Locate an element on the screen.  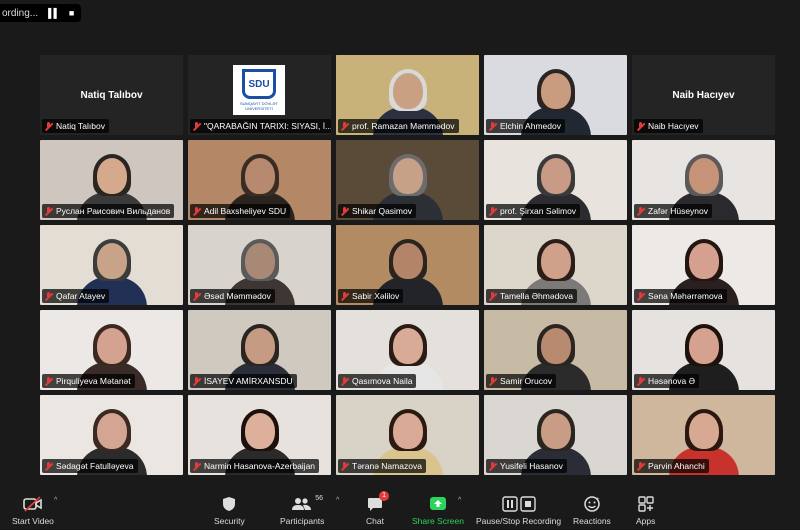
participant-tile: Adil Baxsheliyev SDU is located at coordinates (259, 180).